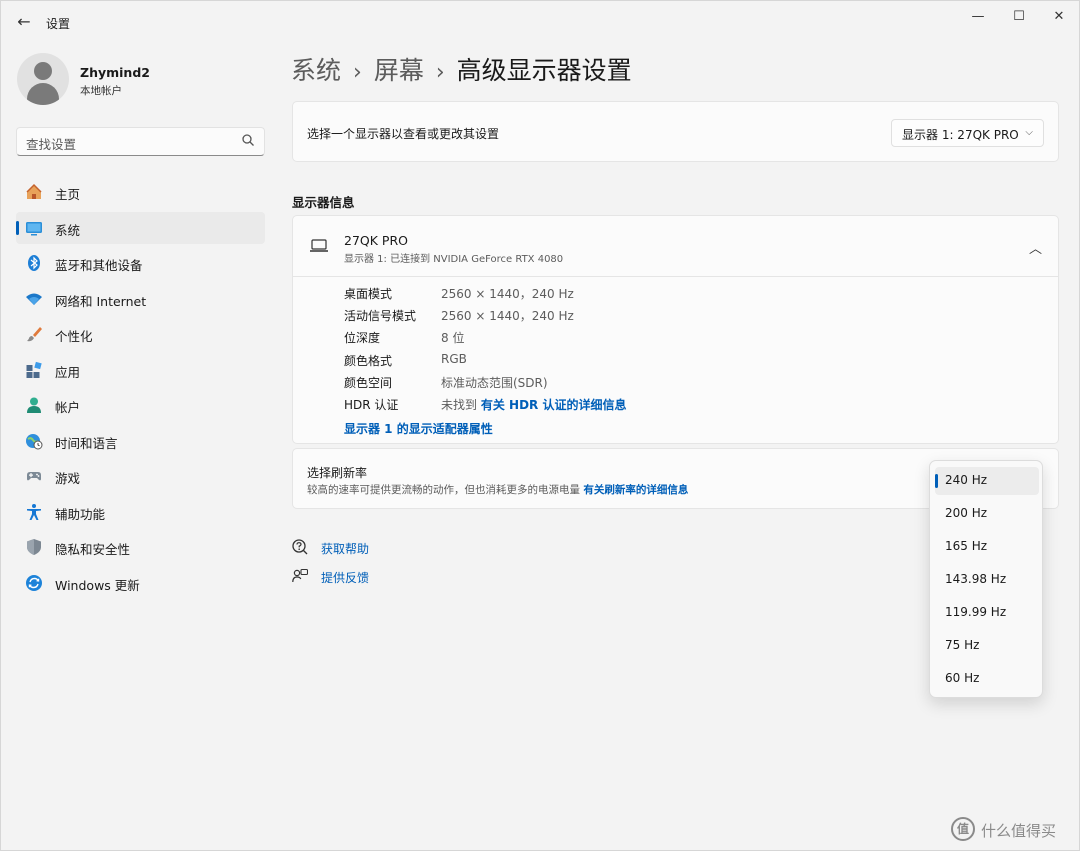 The height and width of the screenshot is (851, 1080). What do you see at coordinates (24, 22) in the screenshot?
I see `back-button: ←` at bounding box center [24, 22].